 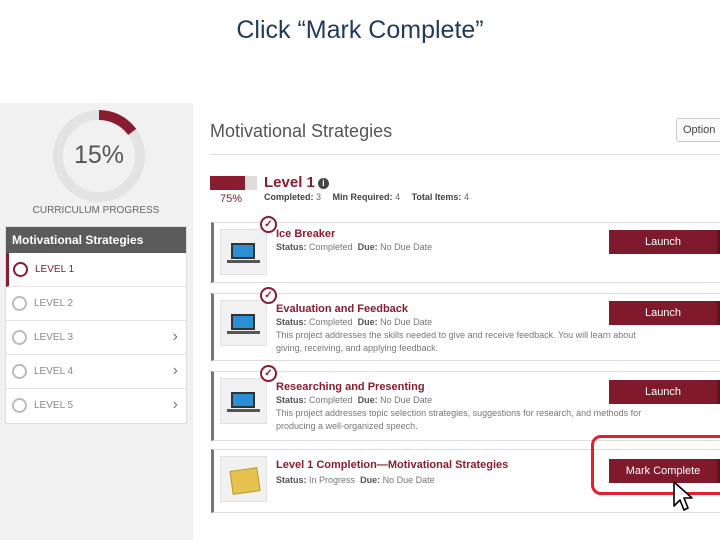 I want to click on options-button: Option, so click(x=698, y=130).